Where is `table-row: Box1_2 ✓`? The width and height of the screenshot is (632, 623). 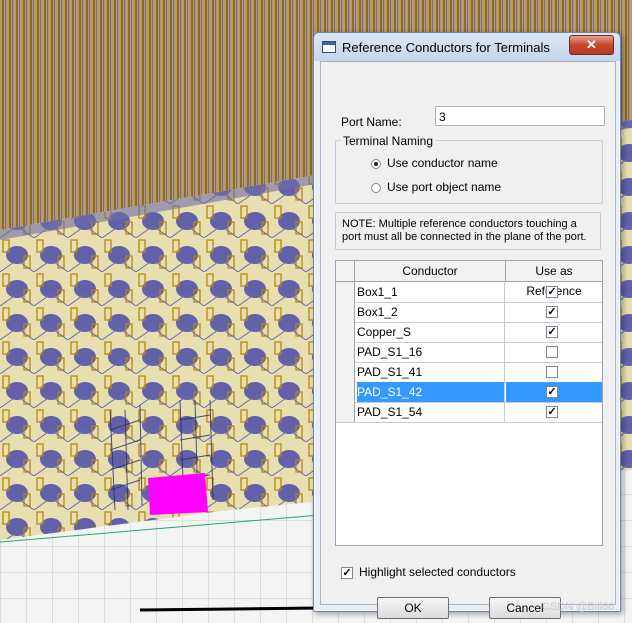
table-row: Box1_2 ✓ is located at coordinates (469, 312).